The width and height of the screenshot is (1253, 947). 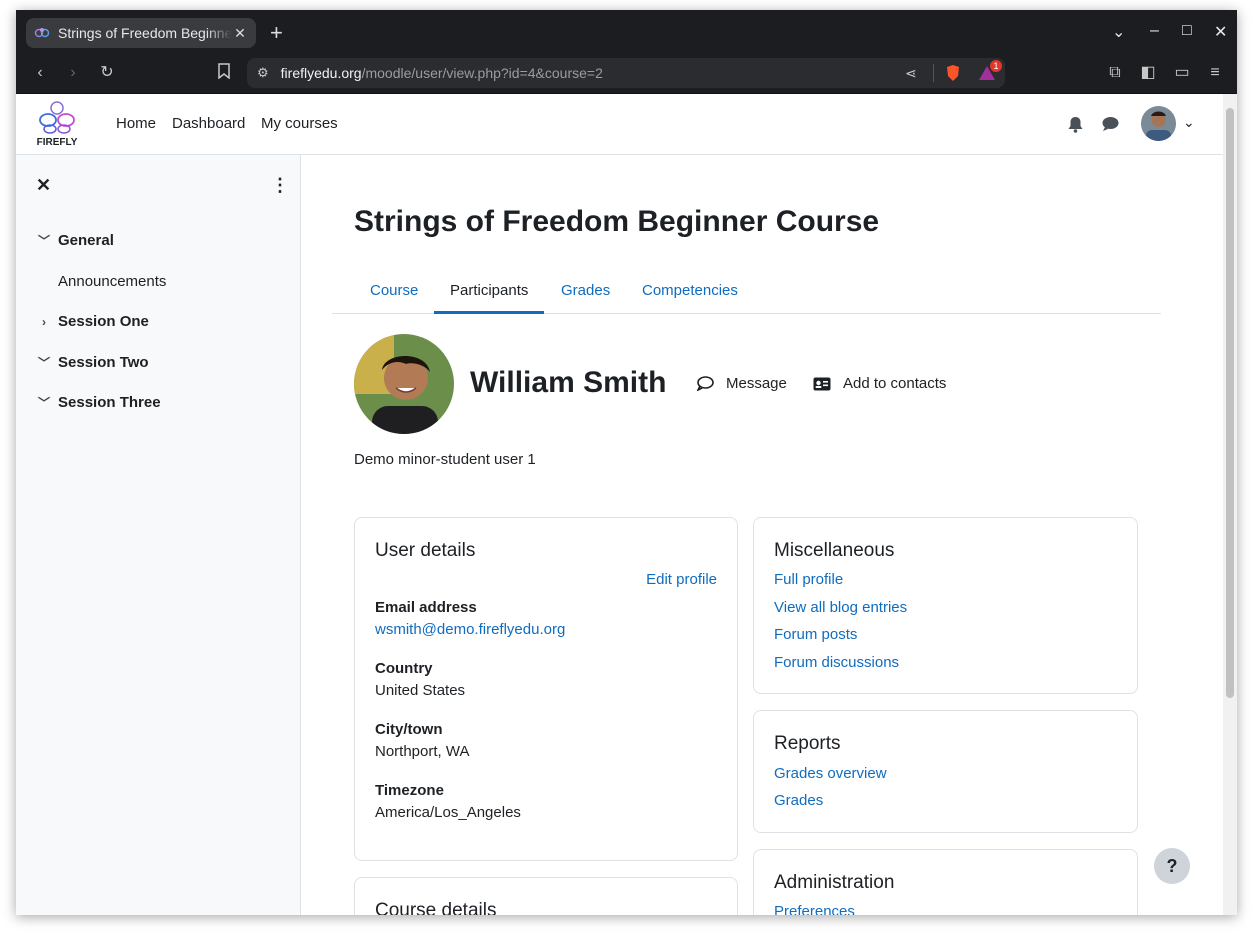 What do you see at coordinates (224, 73) in the screenshot?
I see `bookmark-icon` at bounding box center [224, 73].